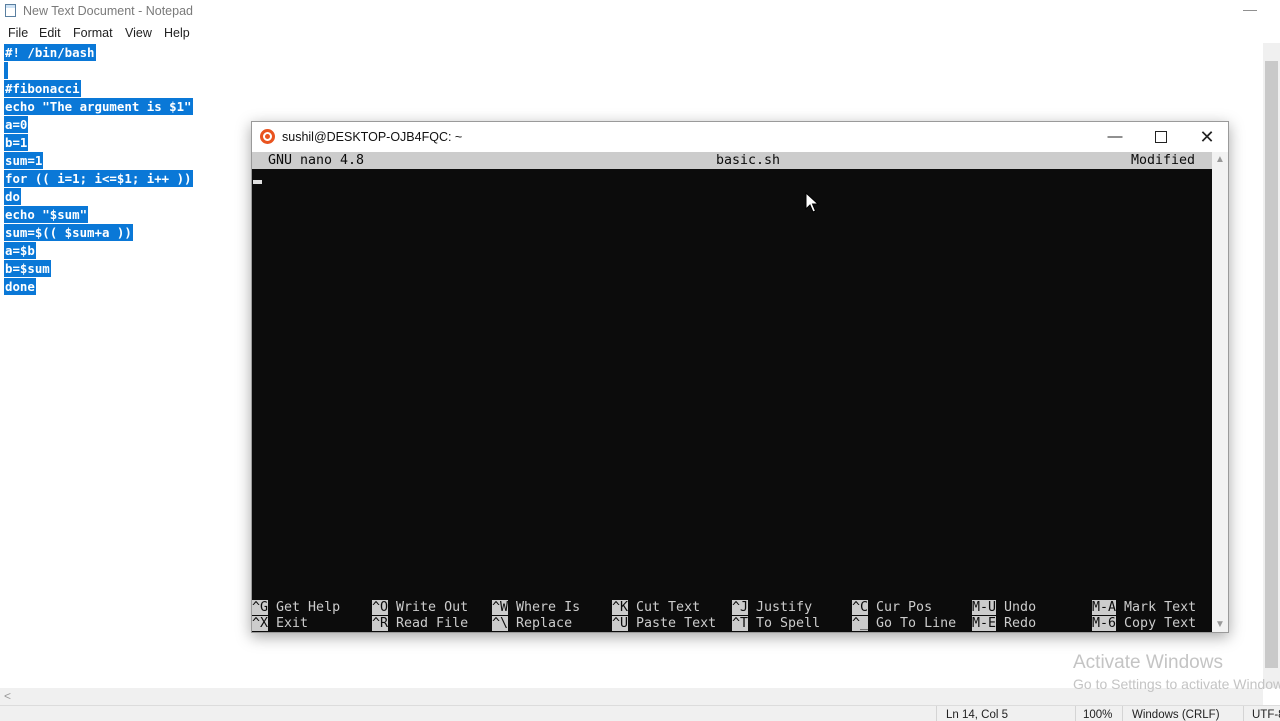 The height and width of the screenshot is (721, 1280). I want to click on terminal-scrollbar: ▲ ▼, so click(1220, 392).